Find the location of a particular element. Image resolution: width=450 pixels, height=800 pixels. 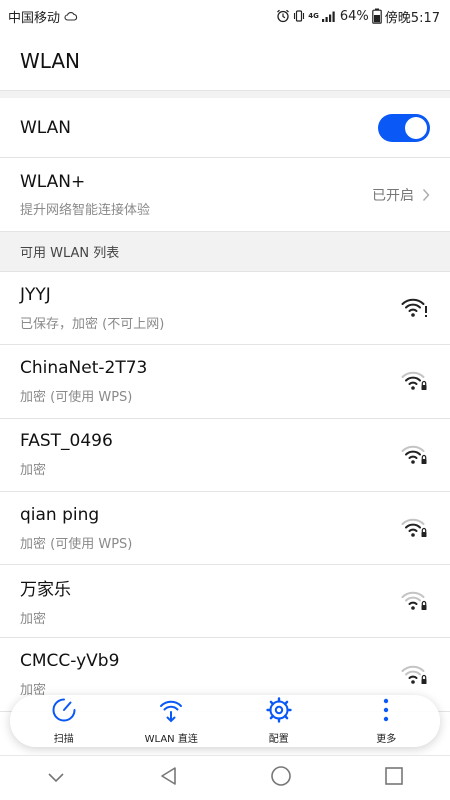

network-info: qian ping 加密 (可使用 WPS) is located at coordinates (76, 528).